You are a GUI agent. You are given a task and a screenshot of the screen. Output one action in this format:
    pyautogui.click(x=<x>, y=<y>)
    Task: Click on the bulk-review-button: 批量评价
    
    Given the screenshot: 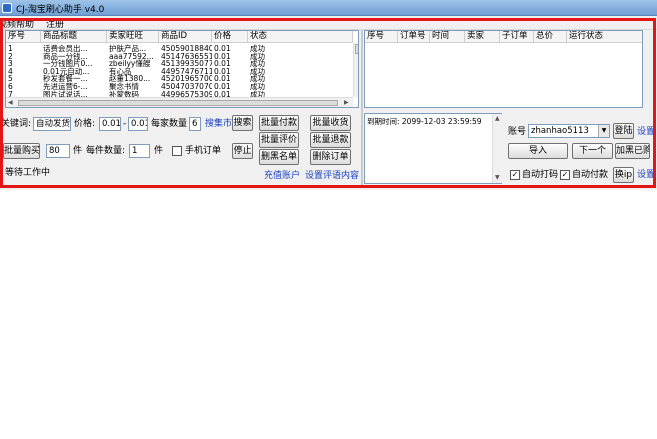 What is the action you would take?
    pyautogui.click(x=279, y=140)
    